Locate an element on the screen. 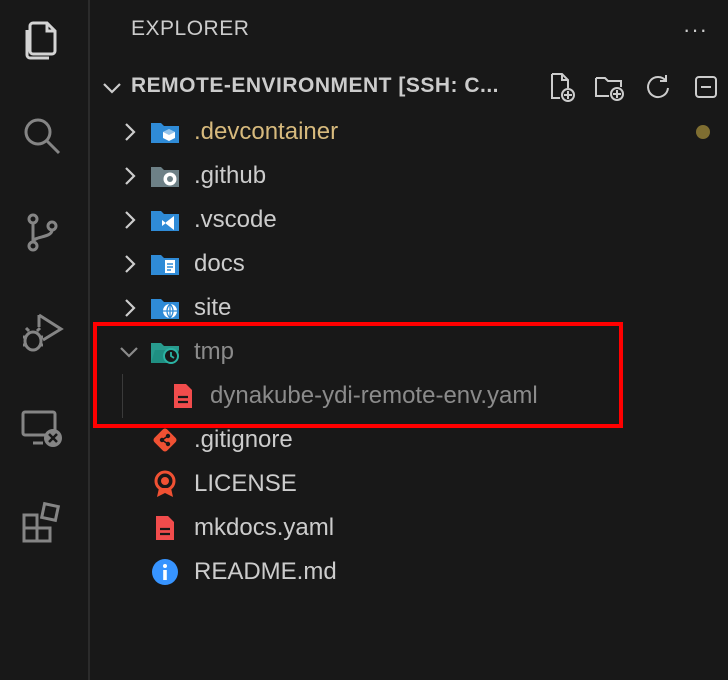 The height and width of the screenshot is (680, 728). collapse-all-icon is located at coordinates (706, 87).